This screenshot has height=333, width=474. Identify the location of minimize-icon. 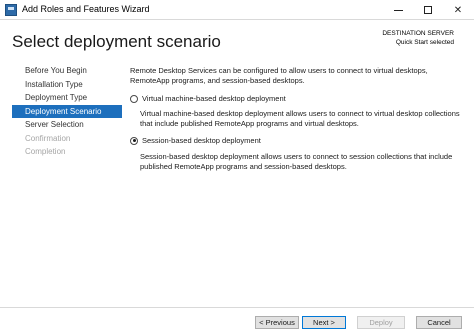
(398, 10).